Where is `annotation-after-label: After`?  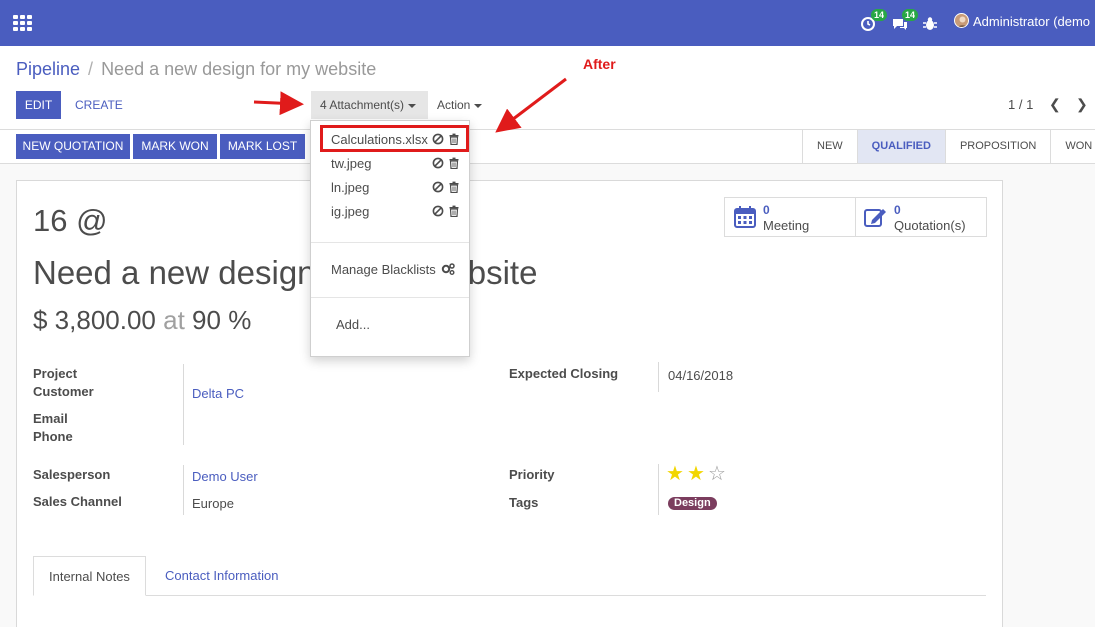
annotation-after-label: After is located at coordinates (599, 64).